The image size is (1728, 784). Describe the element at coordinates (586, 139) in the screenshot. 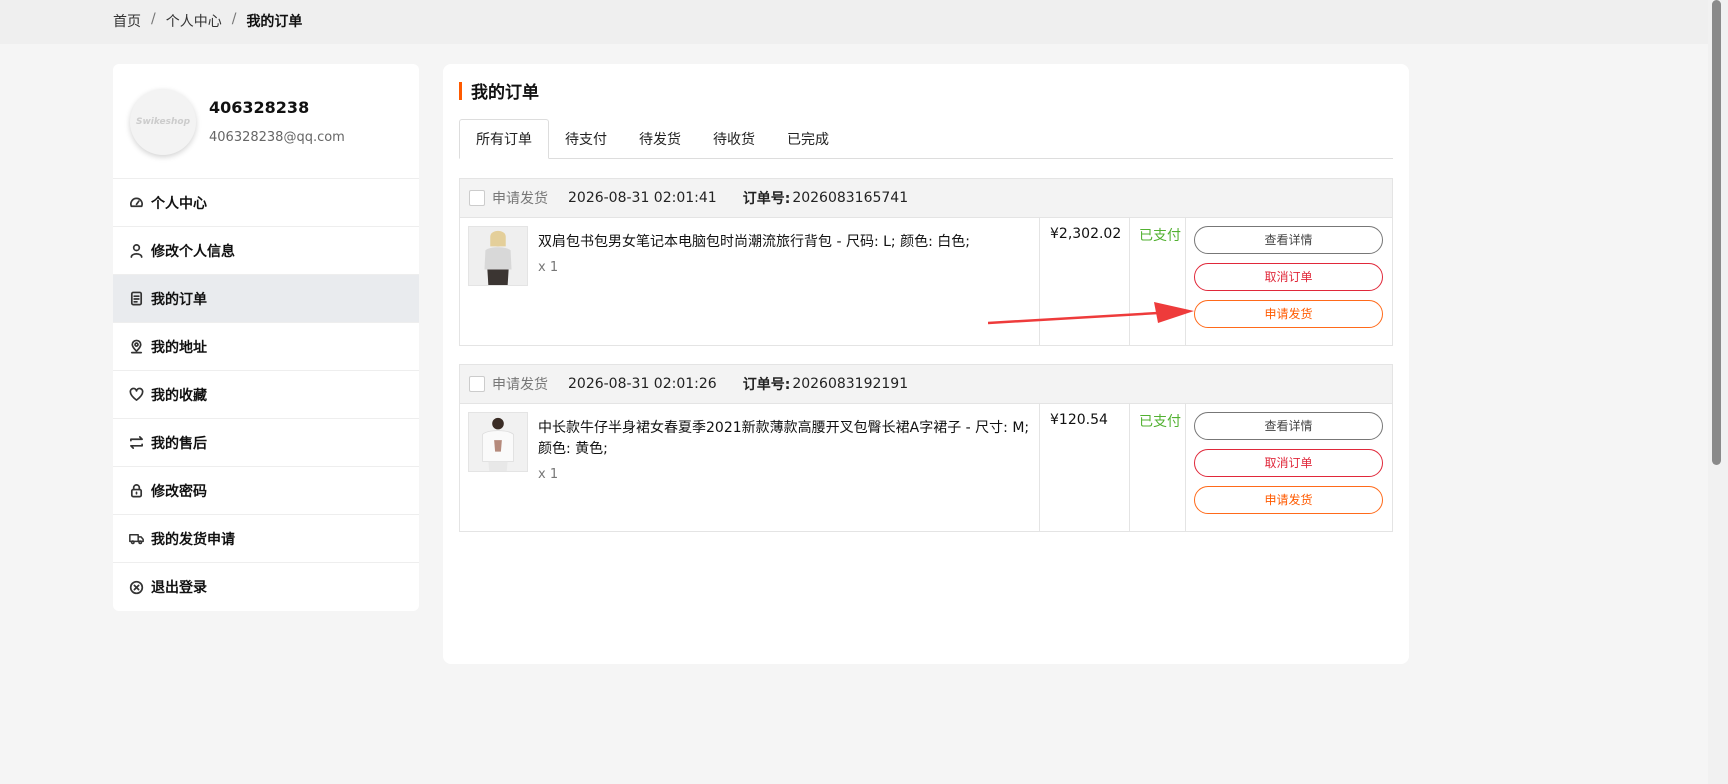

I see `tab-pending-payment: 待支付` at that location.